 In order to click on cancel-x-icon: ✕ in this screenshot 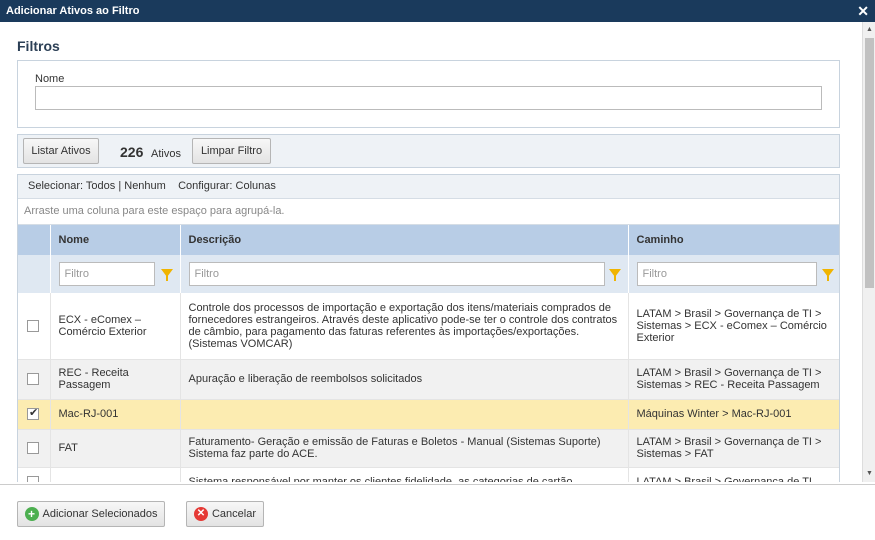, I will do `click(200, 514)`.